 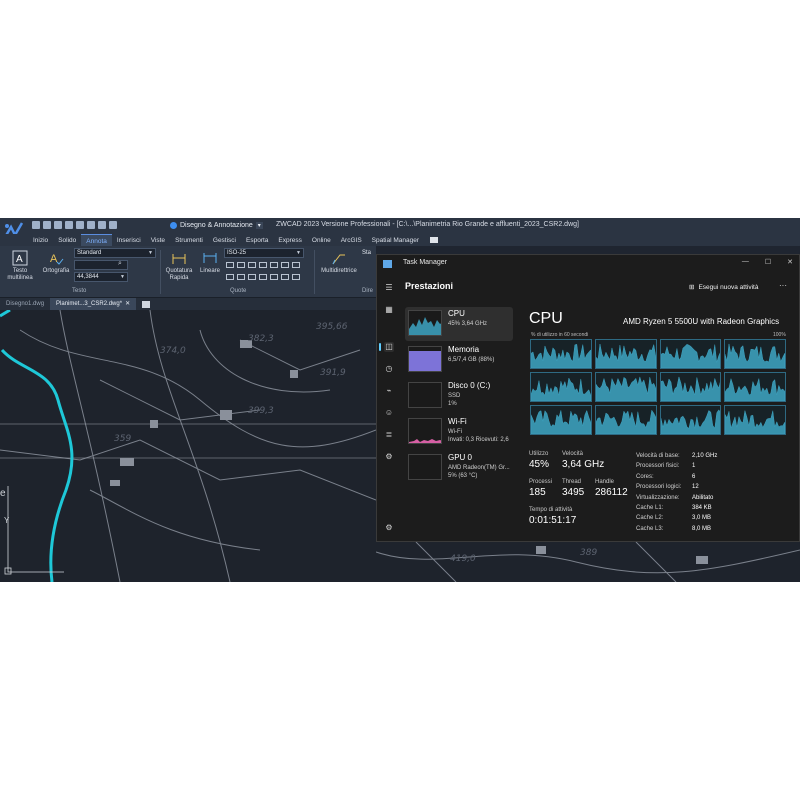 I want to click on spec-row: Processori logici: 12, so click(x=676, y=487).